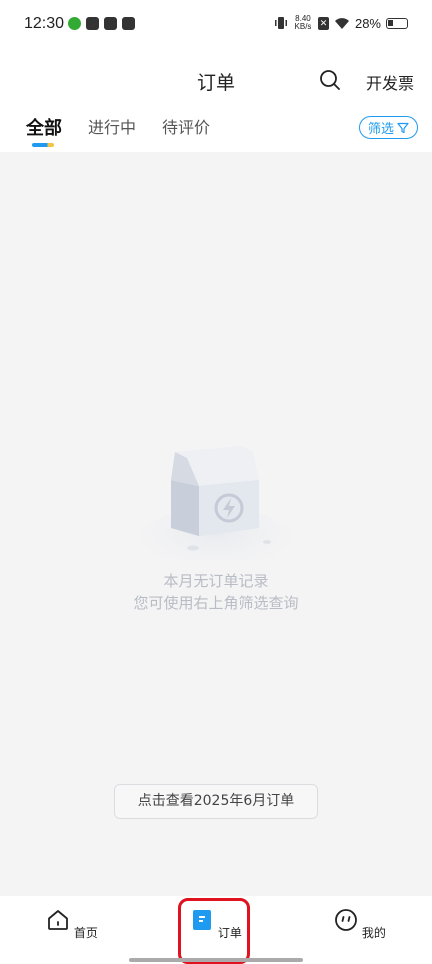 The image size is (432, 964). Describe the element at coordinates (216, 603) in the screenshot. I see `empty-state-line2: 您可使用右上角筛选查询` at that location.